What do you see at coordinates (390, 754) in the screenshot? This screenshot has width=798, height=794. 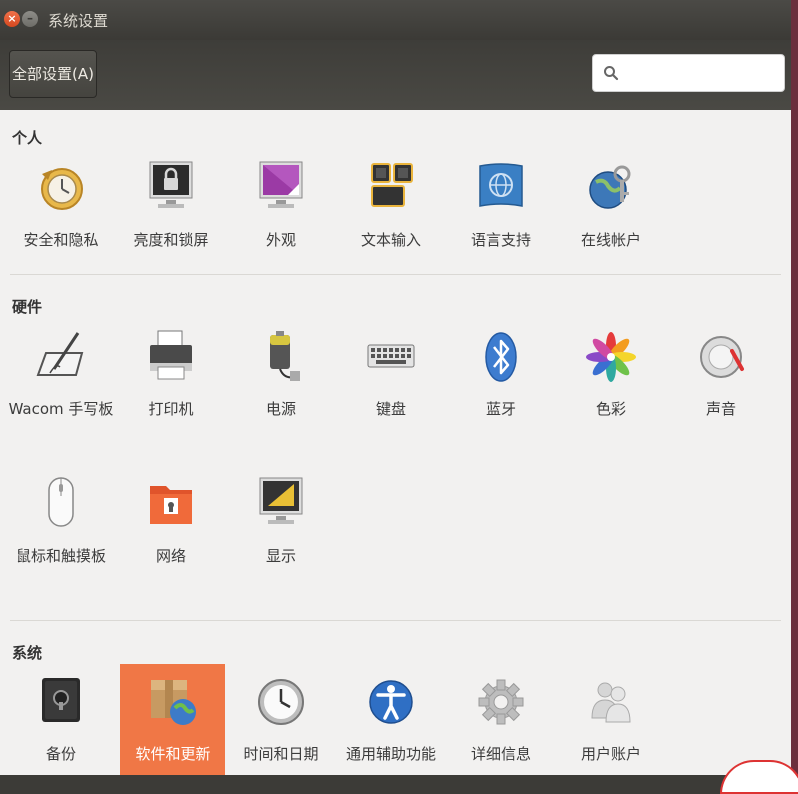 I see `settings-item-label: 通用辅助功能` at bounding box center [390, 754].